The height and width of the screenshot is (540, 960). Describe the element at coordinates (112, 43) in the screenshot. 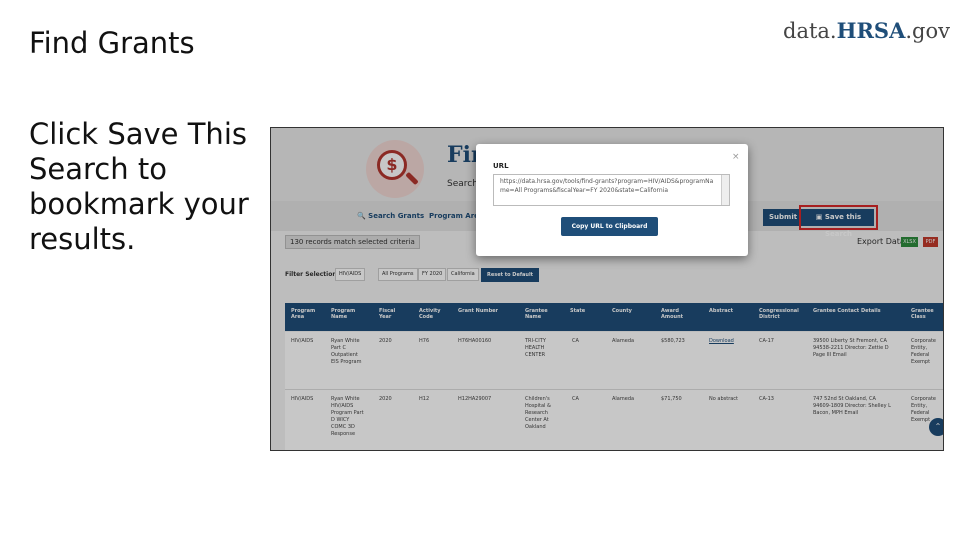

I see `slide-title: Find Grants` at that location.